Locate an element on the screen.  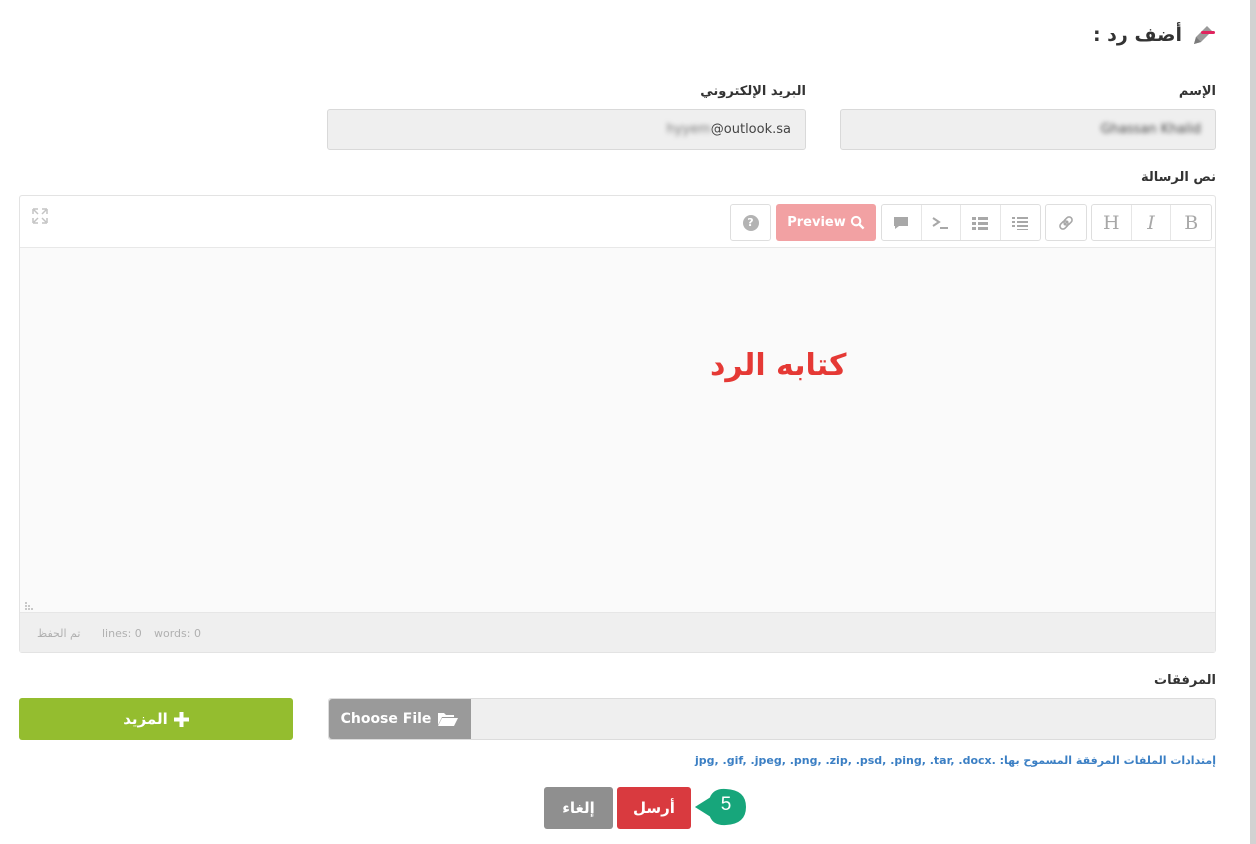
page-scrollbar is located at coordinates (1253, 422).